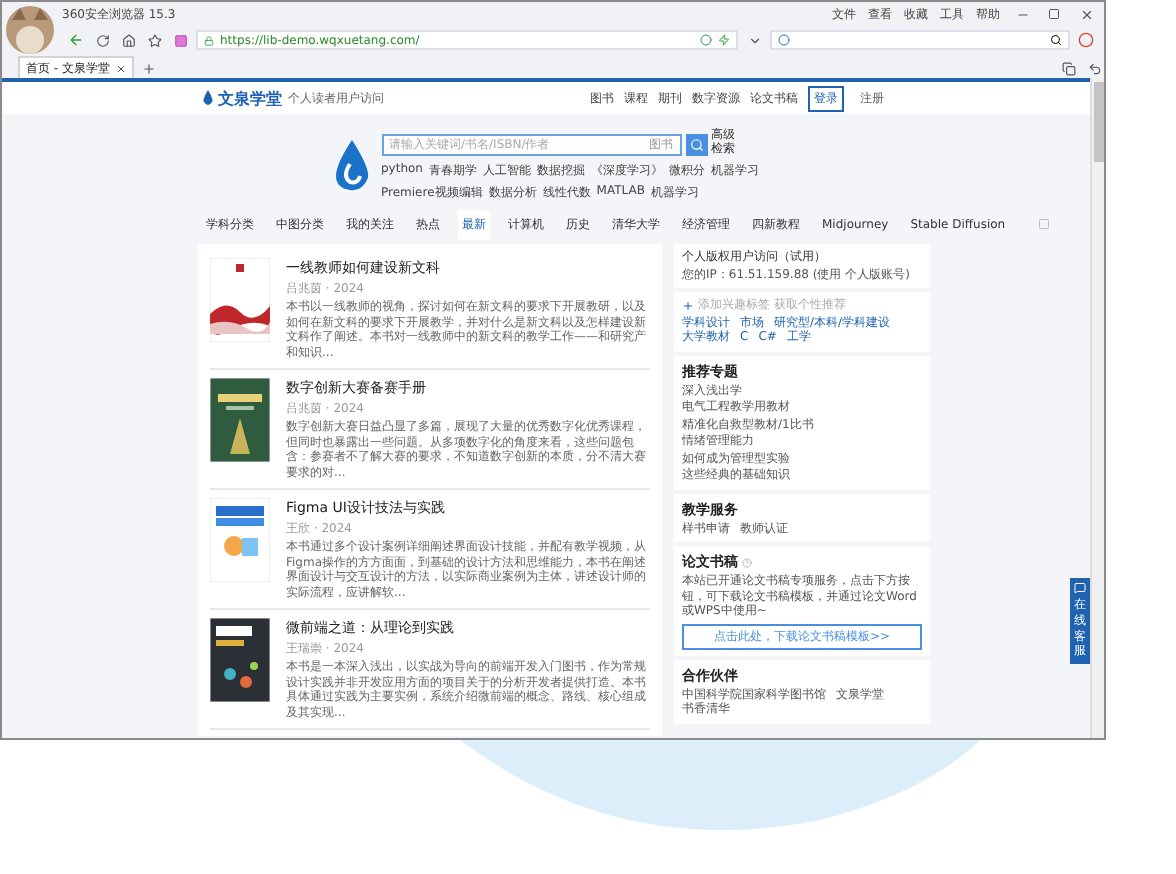  Describe the element at coordinates (1094, 68) in the screenshot. I see `undo-icon` at that location.